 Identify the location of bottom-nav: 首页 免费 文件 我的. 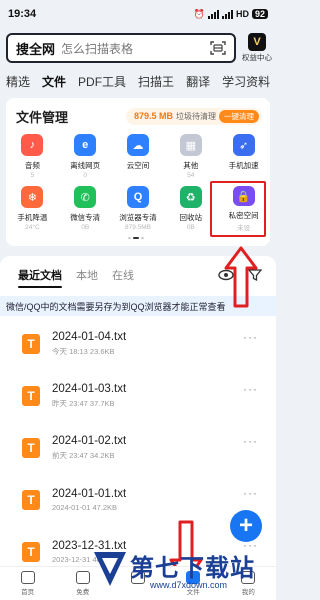
(138, 583).